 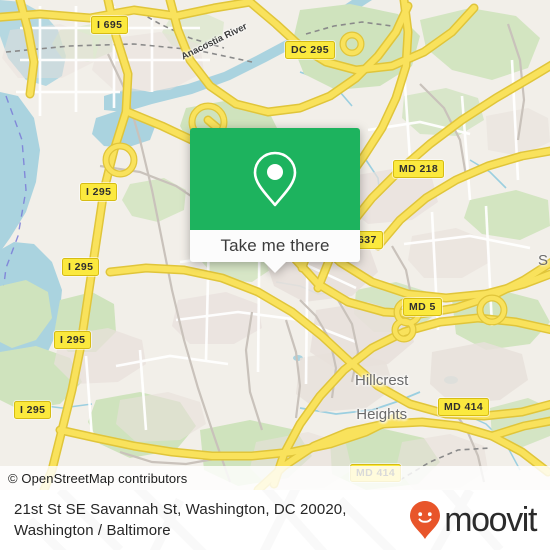 I want to click on callout-pin-area, so click(x=275, y=179).